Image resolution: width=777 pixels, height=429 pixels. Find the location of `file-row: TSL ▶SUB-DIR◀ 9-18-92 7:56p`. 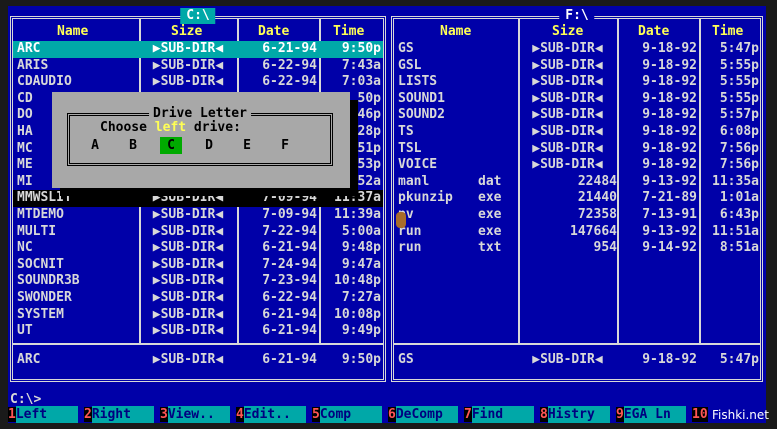

file-row: TSL ▶SUB-DIR◀ 9-18-92 7:56p is located at coordinates (577, 149).